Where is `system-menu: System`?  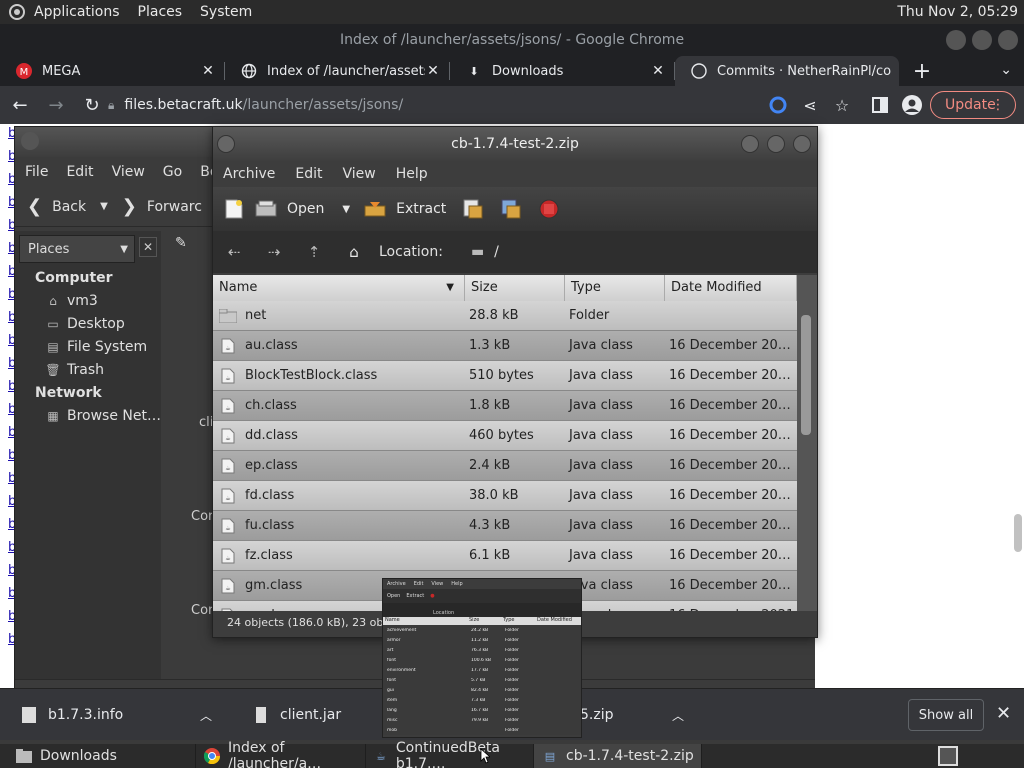 system-menu: System is located at coordinates (226, 12).